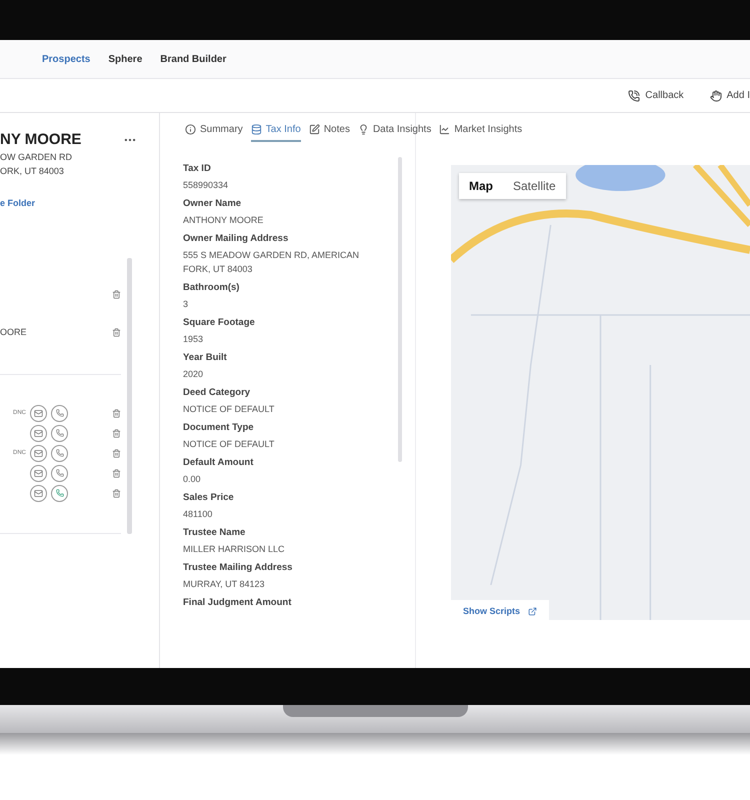  What do you see at coordinates (314, 129) in the screenshot?
I see `edit-icon` at bounding box center [314, 129].